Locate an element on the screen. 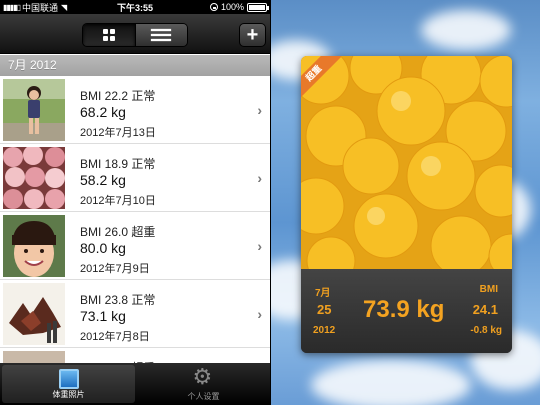 Image resolution: width=540 pixels, height=405 pixels. list-item: BMI 26.0 超重 80.0 kg 2012年7月9日 › is located at coordinates (135, 246).